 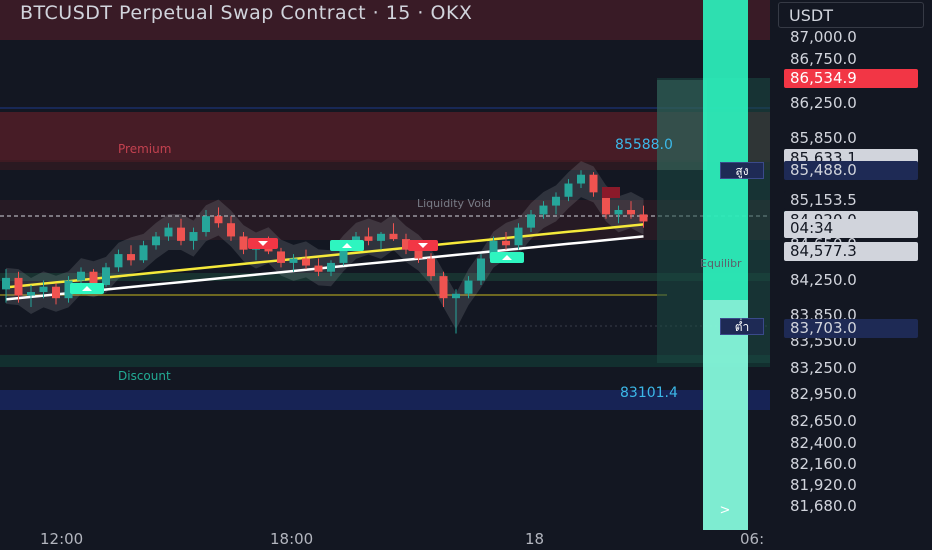 What do you see at coordinates (385, 361) in the screenshot?
I see `discount-zone` at bounding box center [385, 361].